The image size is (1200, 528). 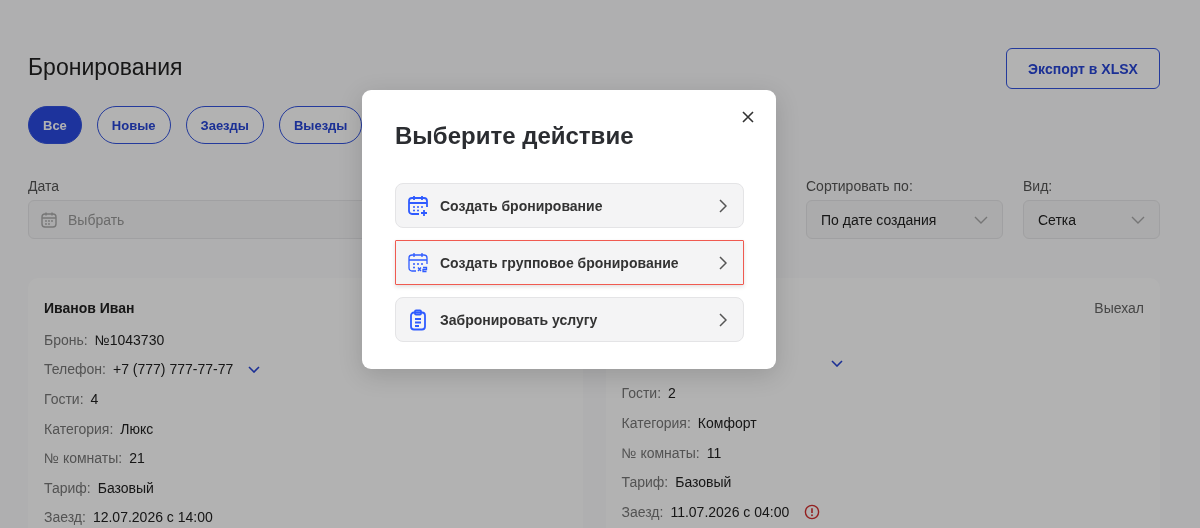 What do you see at coordinates (129, 339) in the screenshot?
I see `field-value: №1043730` at bounding box center [129, 339].